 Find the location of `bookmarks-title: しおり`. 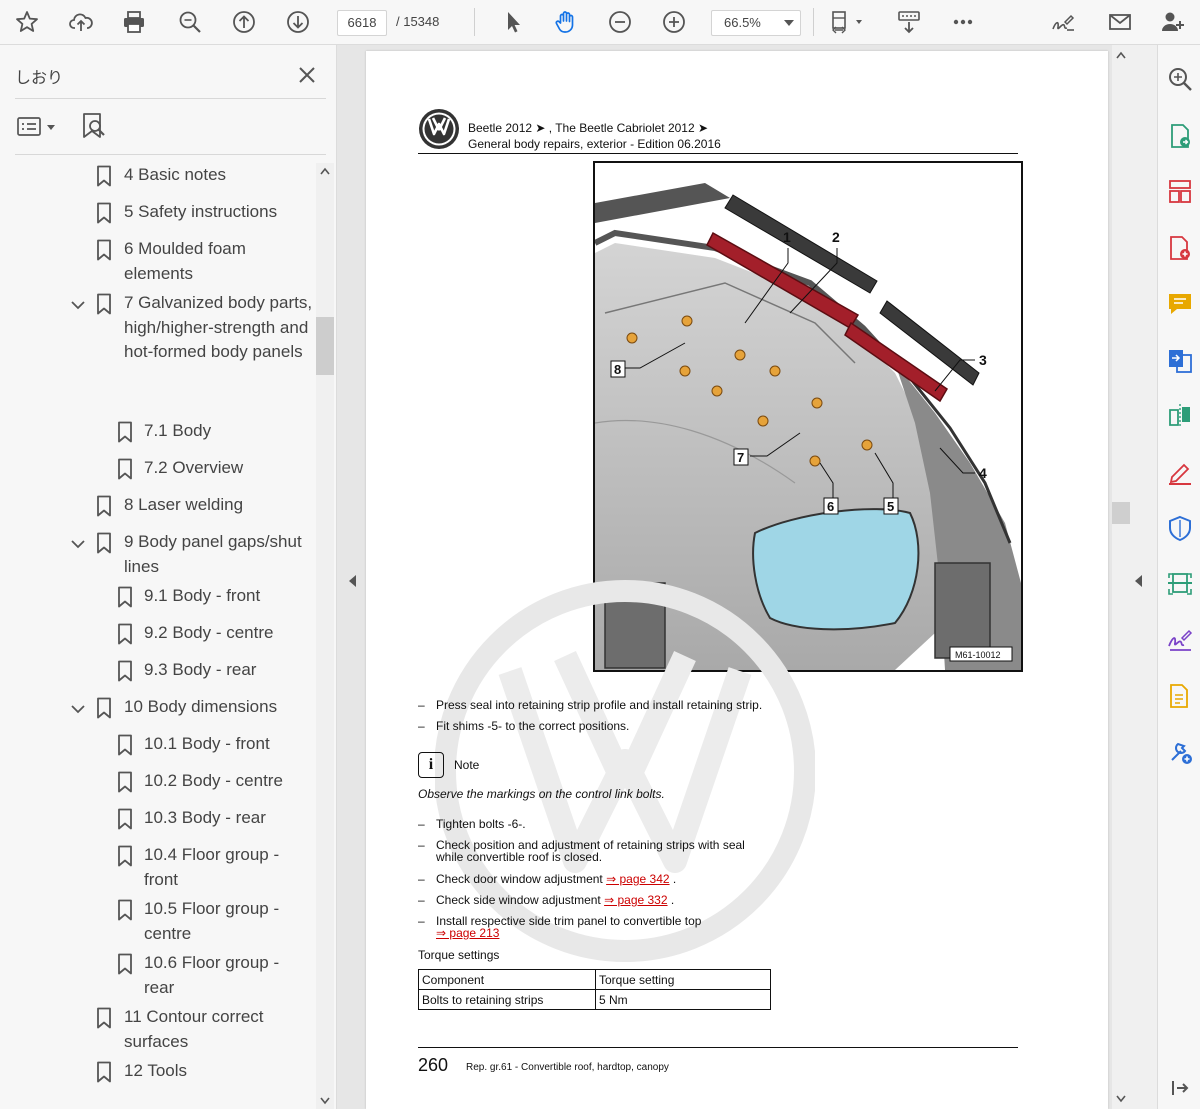

bookmarks-title: しおり is located at coordinates (39, 78).